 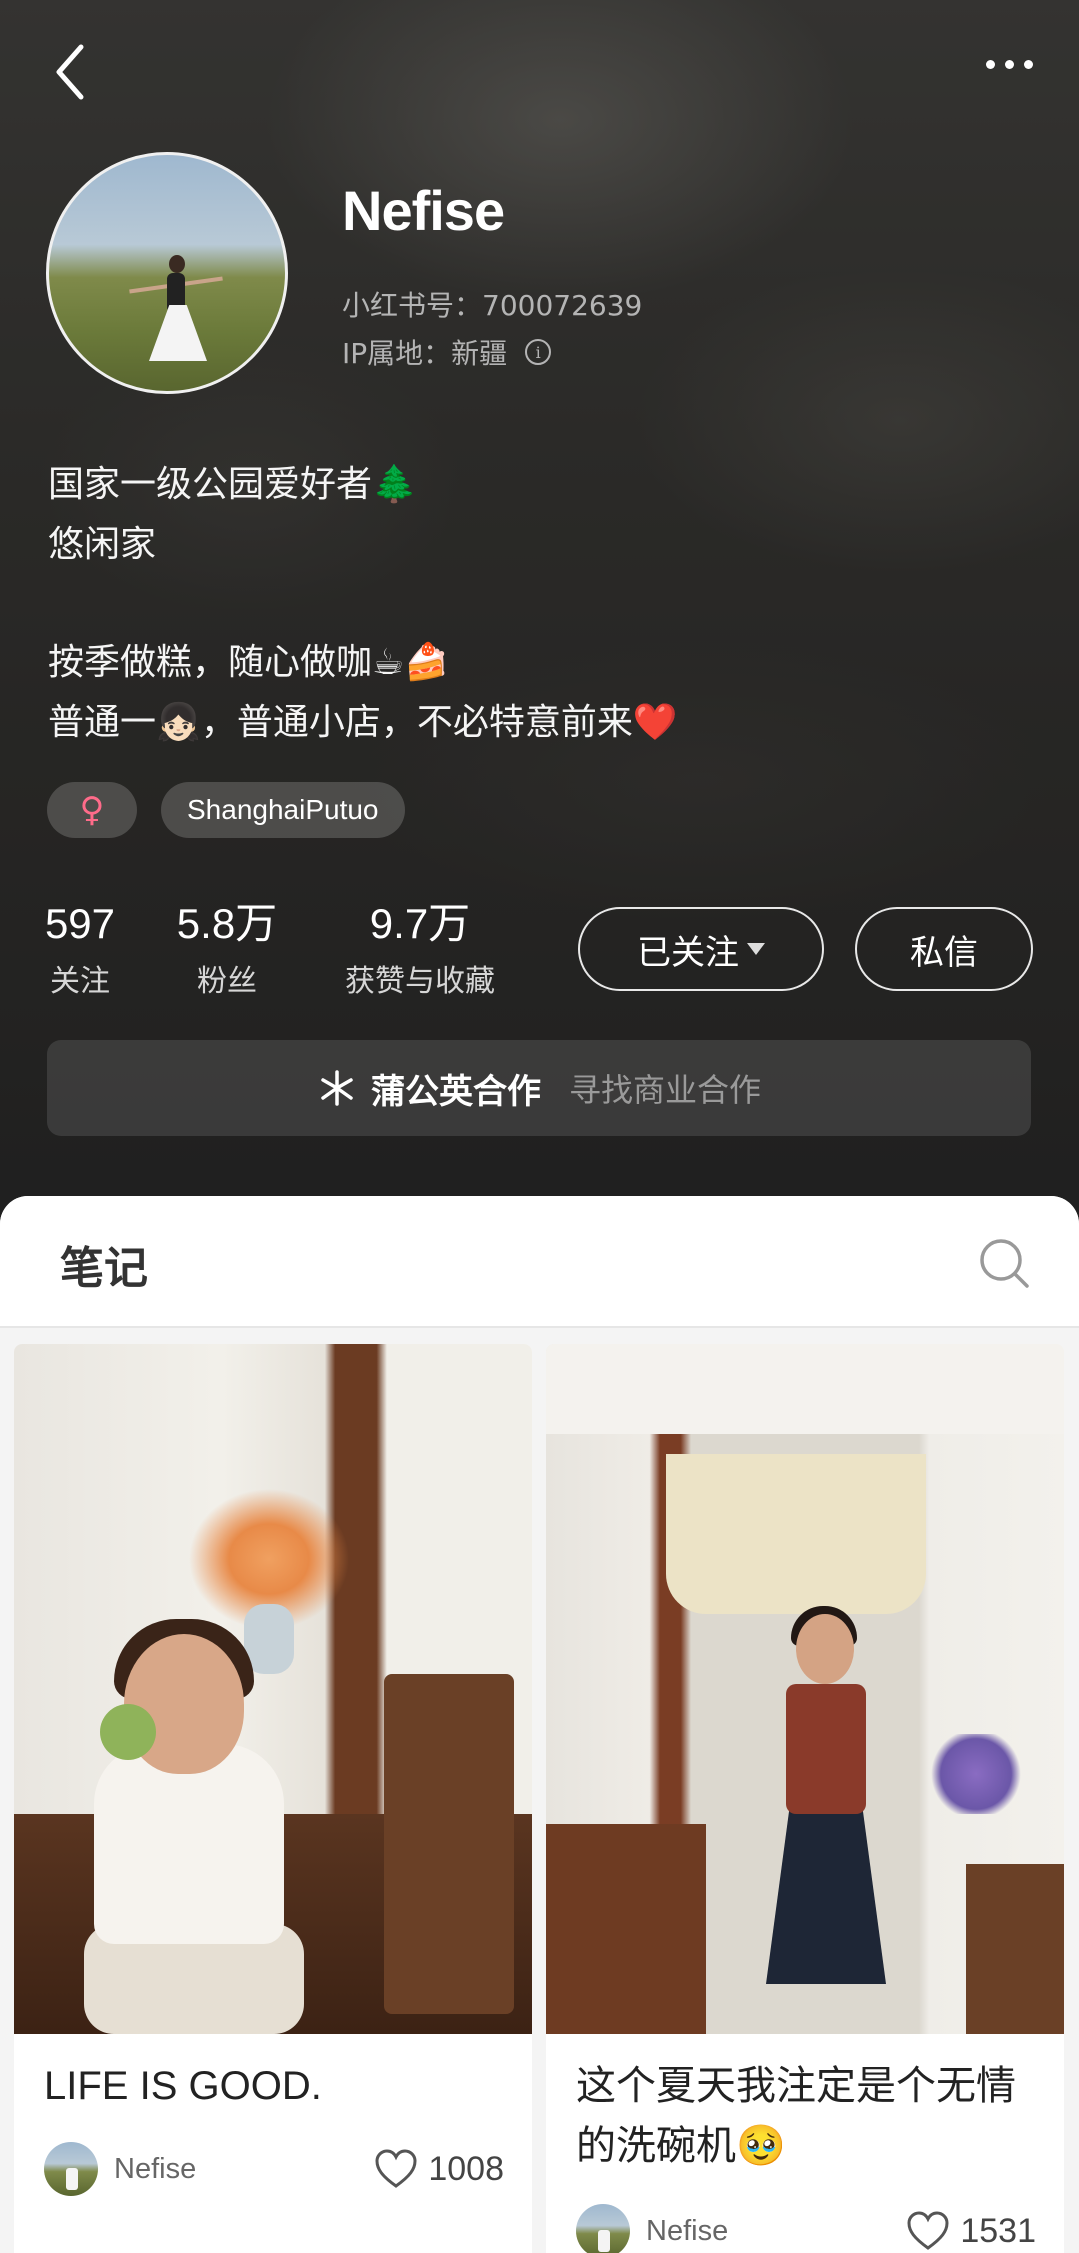 I want to click on note-title: LIFE IS GOOD., so click(x=183, y=2086).